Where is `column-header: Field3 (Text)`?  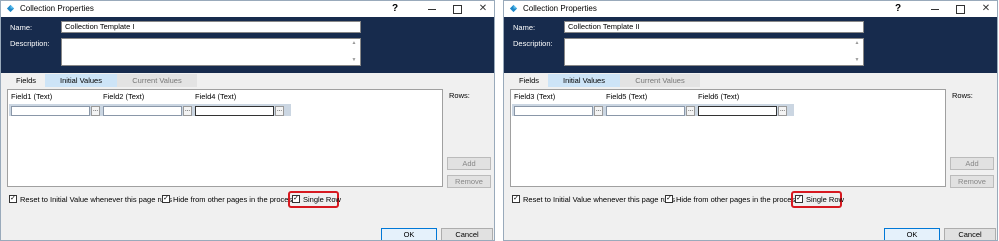 column-header: Field3 (Text) is located at coordinates (535, 96).